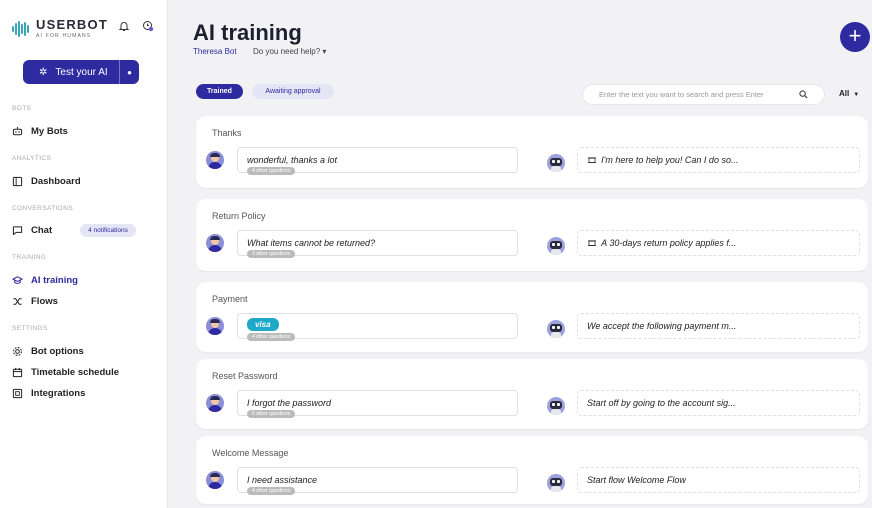 The width and height of the screenshot is (872, 508). I want to click on answer-label: Start flow Welcome Flow, so click(636, 480).